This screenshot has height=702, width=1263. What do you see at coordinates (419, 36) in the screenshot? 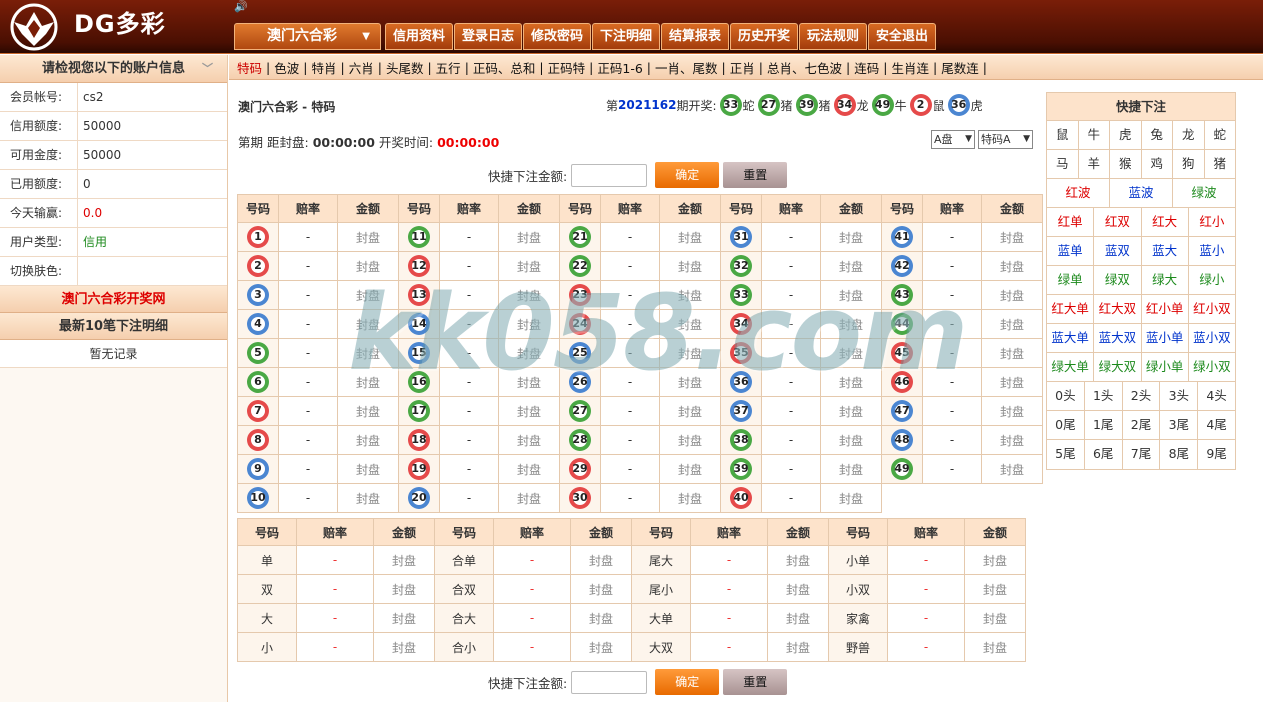
I see `nav-item: 信用资料` at bounding box center [419, 36].